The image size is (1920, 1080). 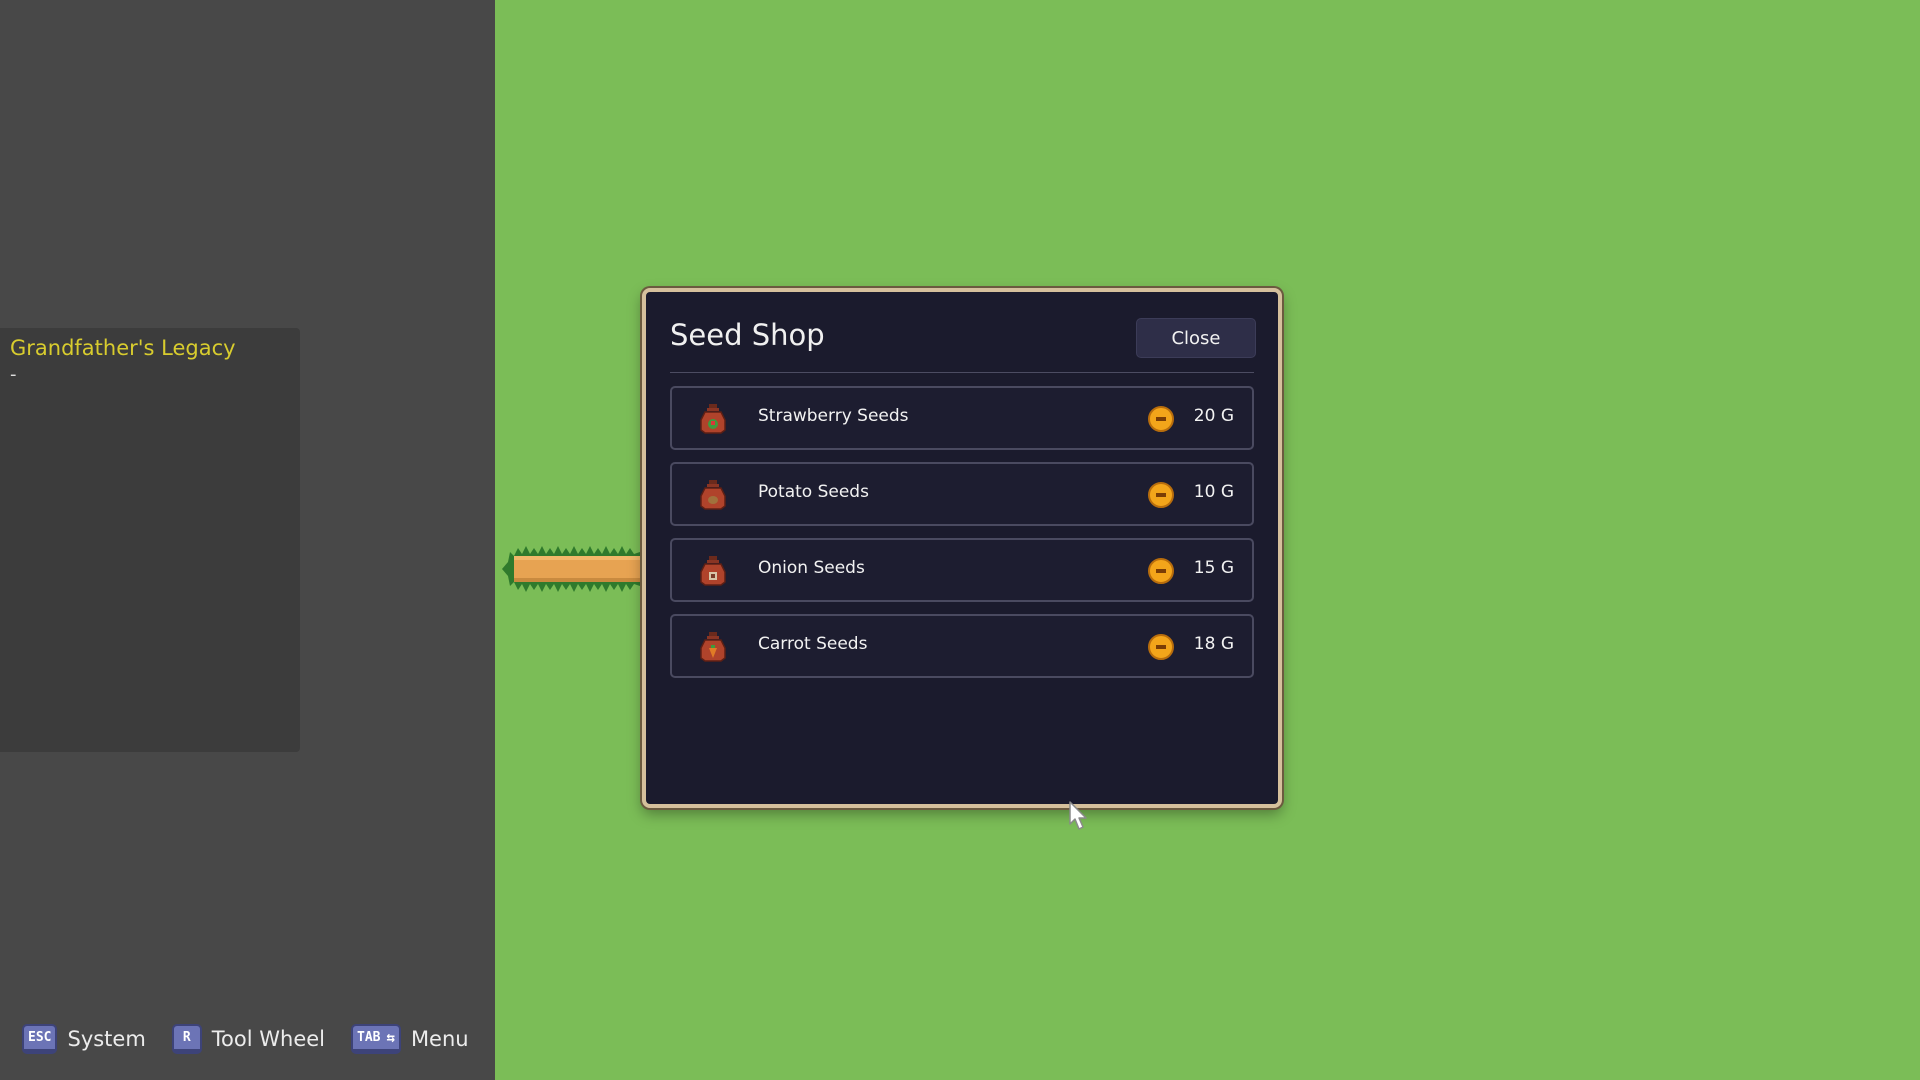 I want to click on hotkey-bar: ESC System R Tool Wheel TAB ⇆ Menu, so click(x=258, y=1039).